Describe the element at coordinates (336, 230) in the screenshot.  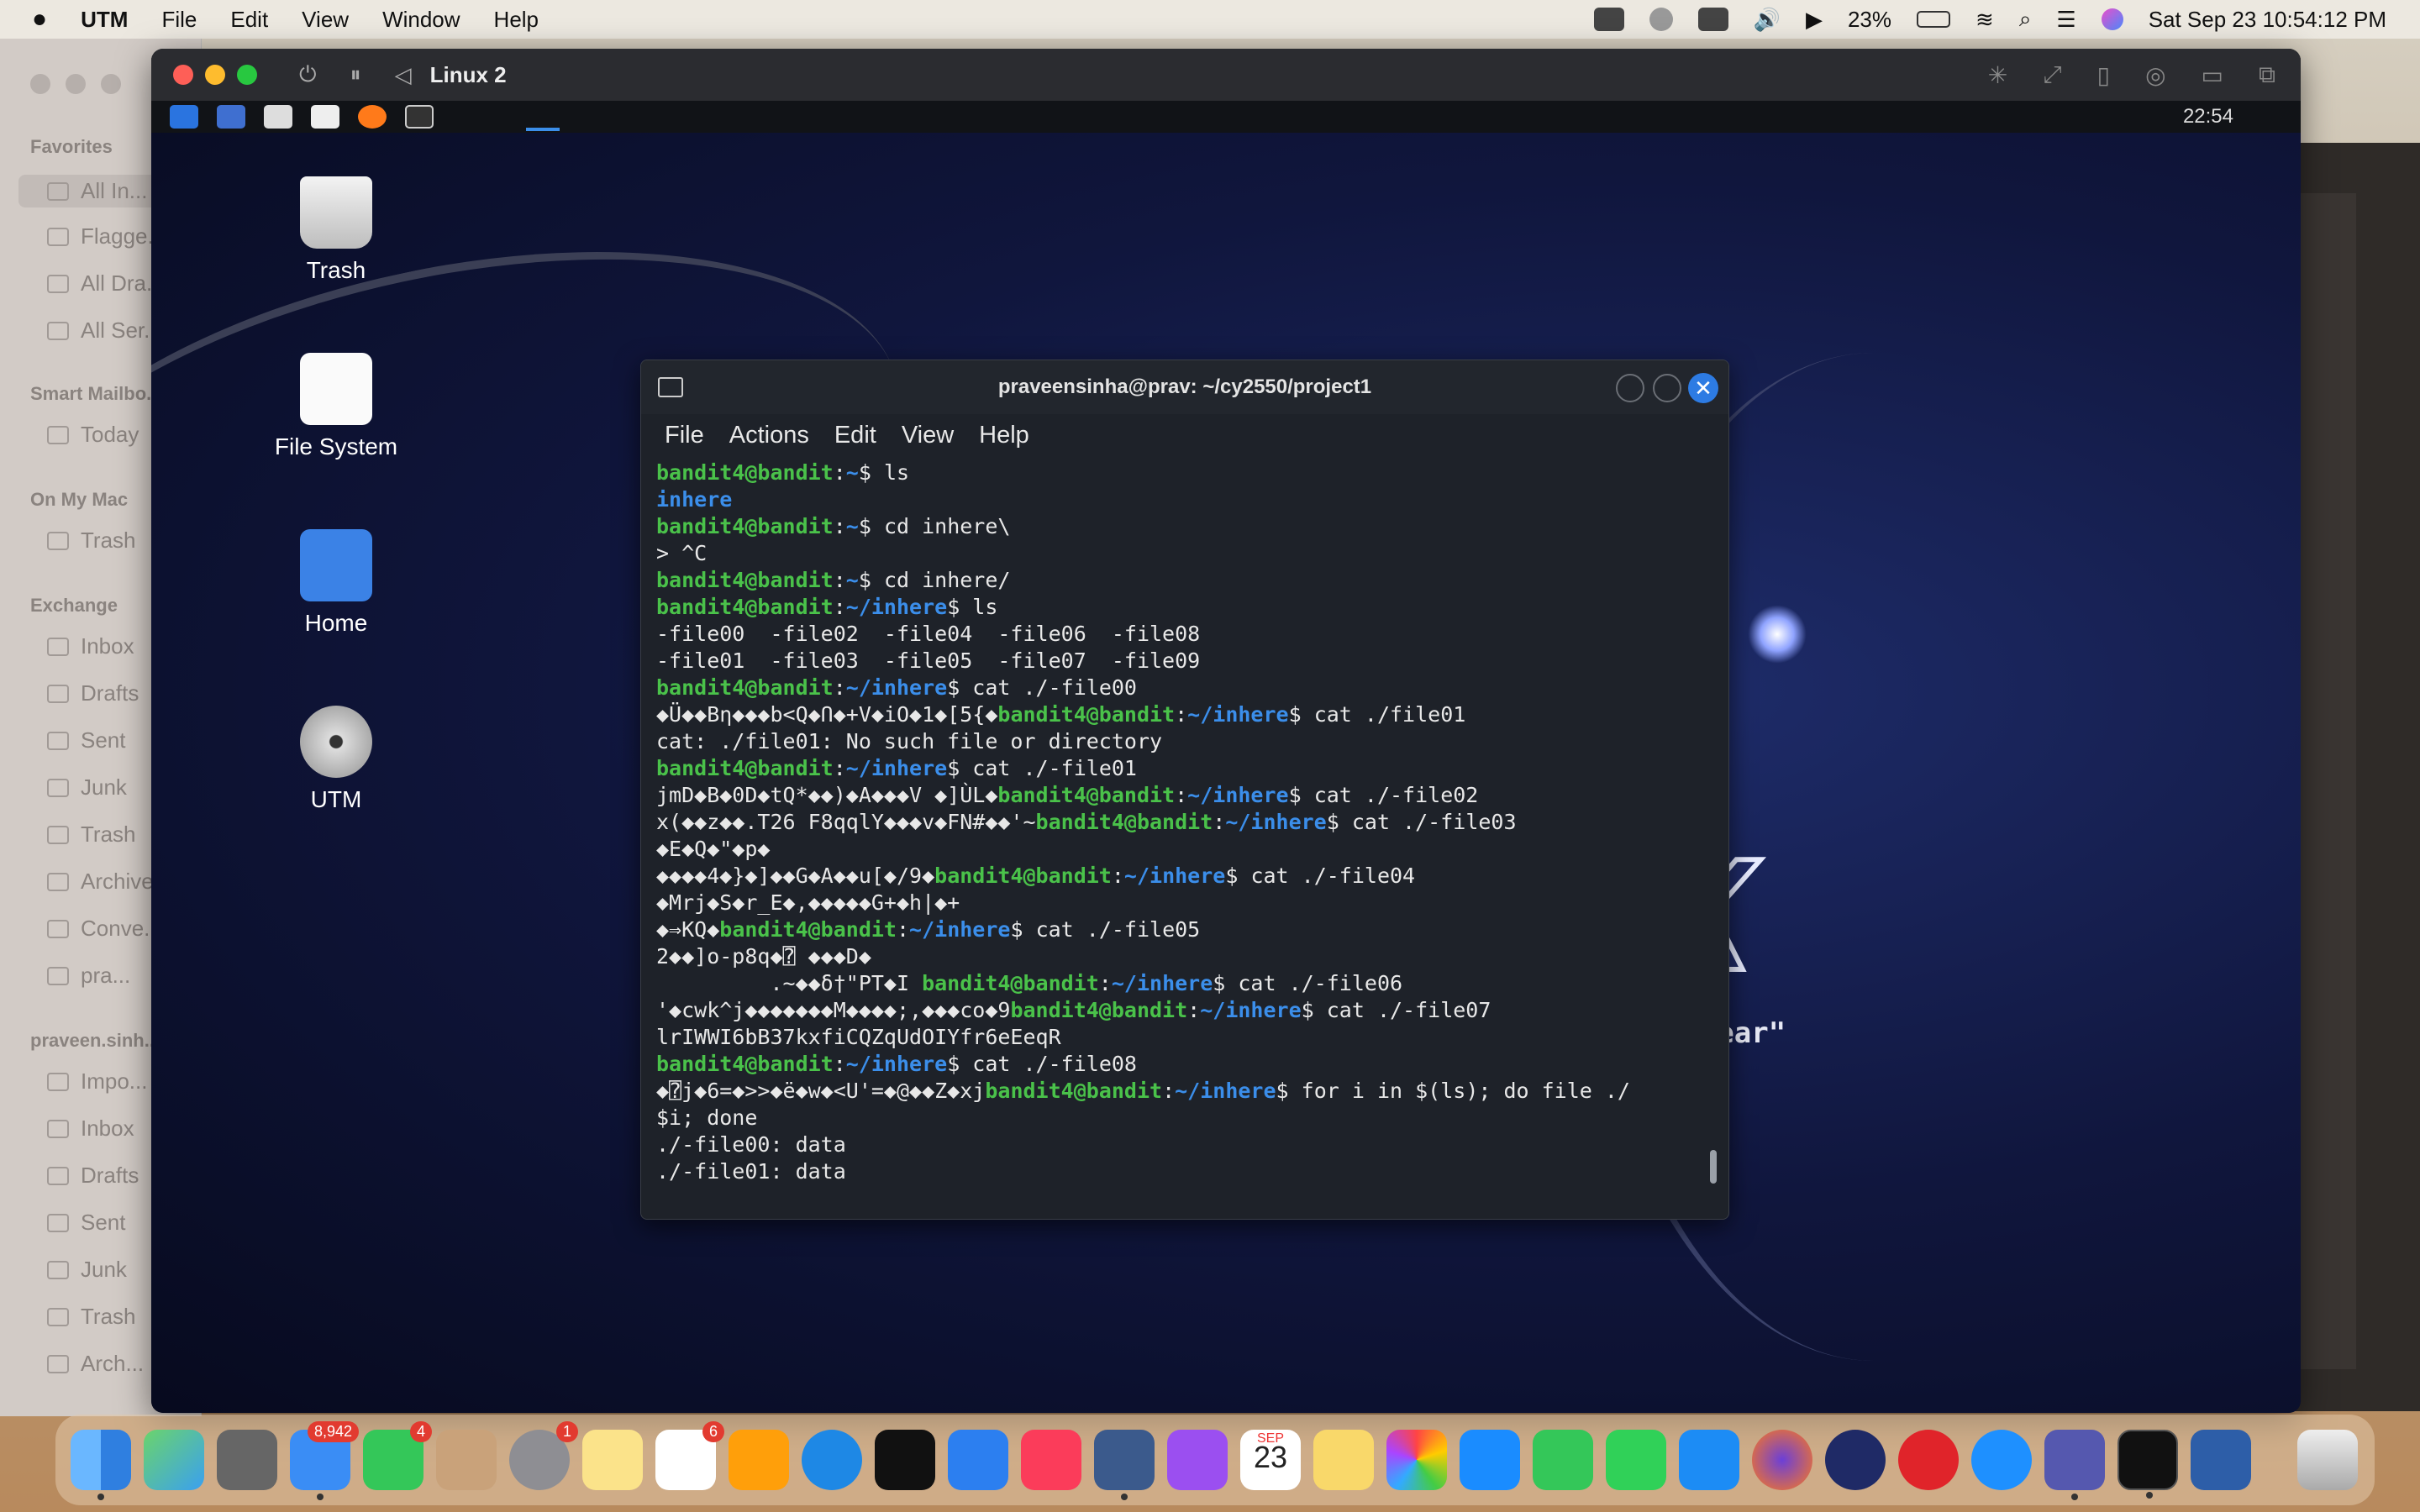
I see `desktop-trash: Trash` at that location.